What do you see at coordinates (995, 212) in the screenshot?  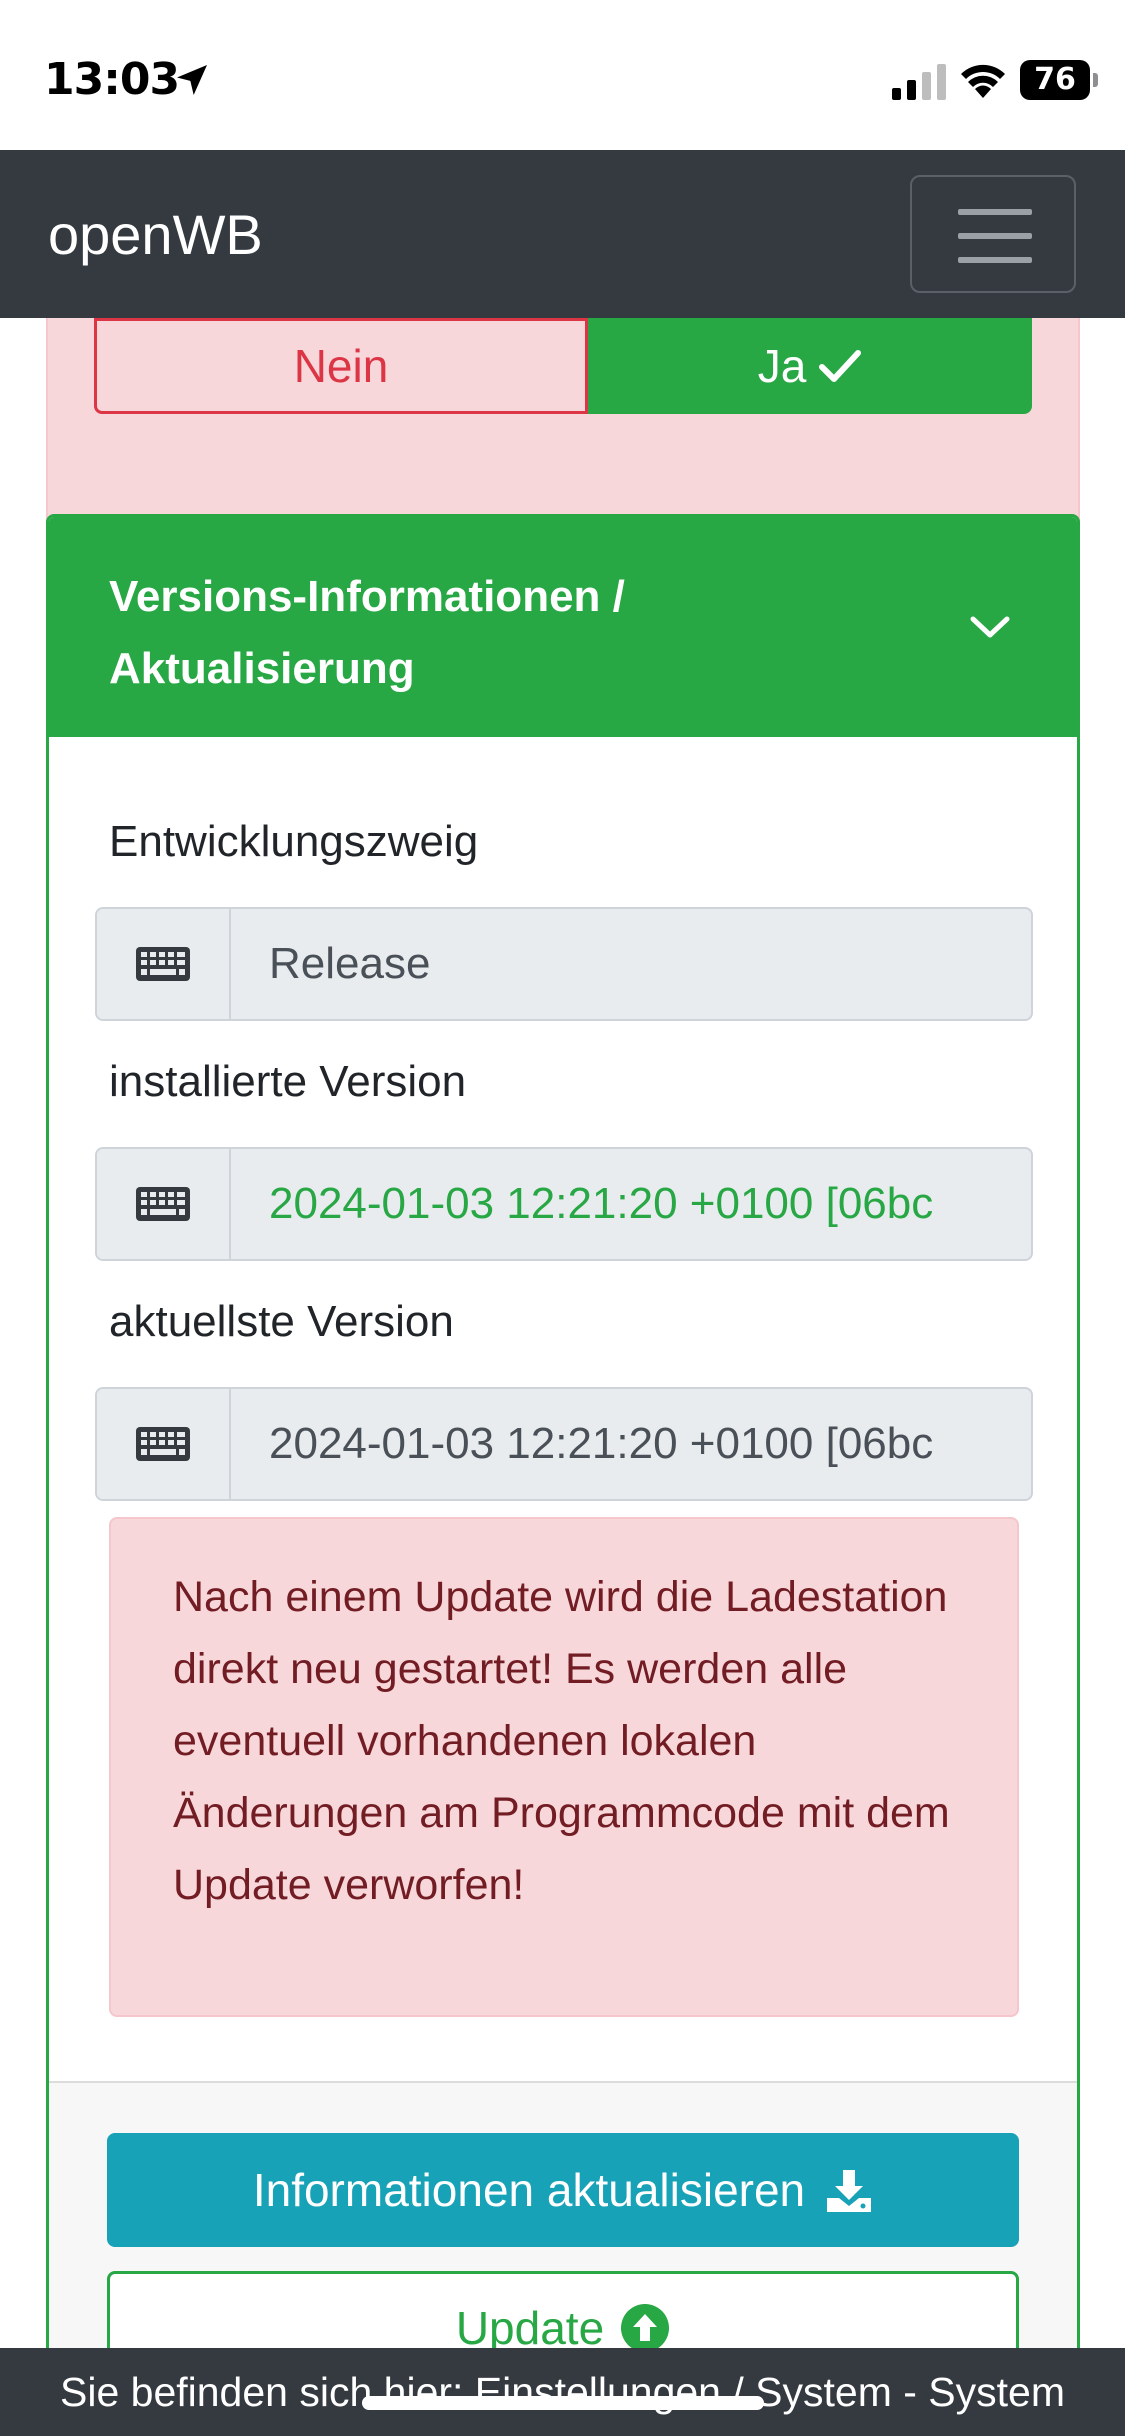 I see `hamburger-menu-icon` at bounding box center [995, 212].